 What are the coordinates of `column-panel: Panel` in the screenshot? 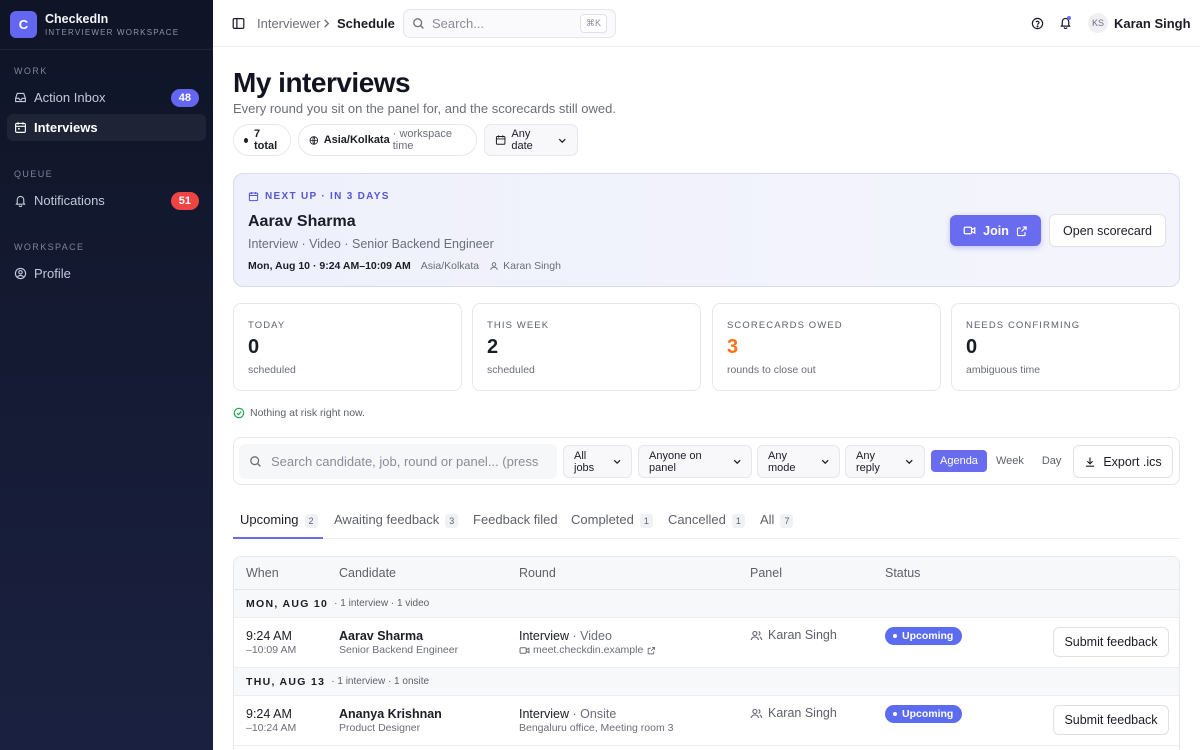 It's located at (766, 573).